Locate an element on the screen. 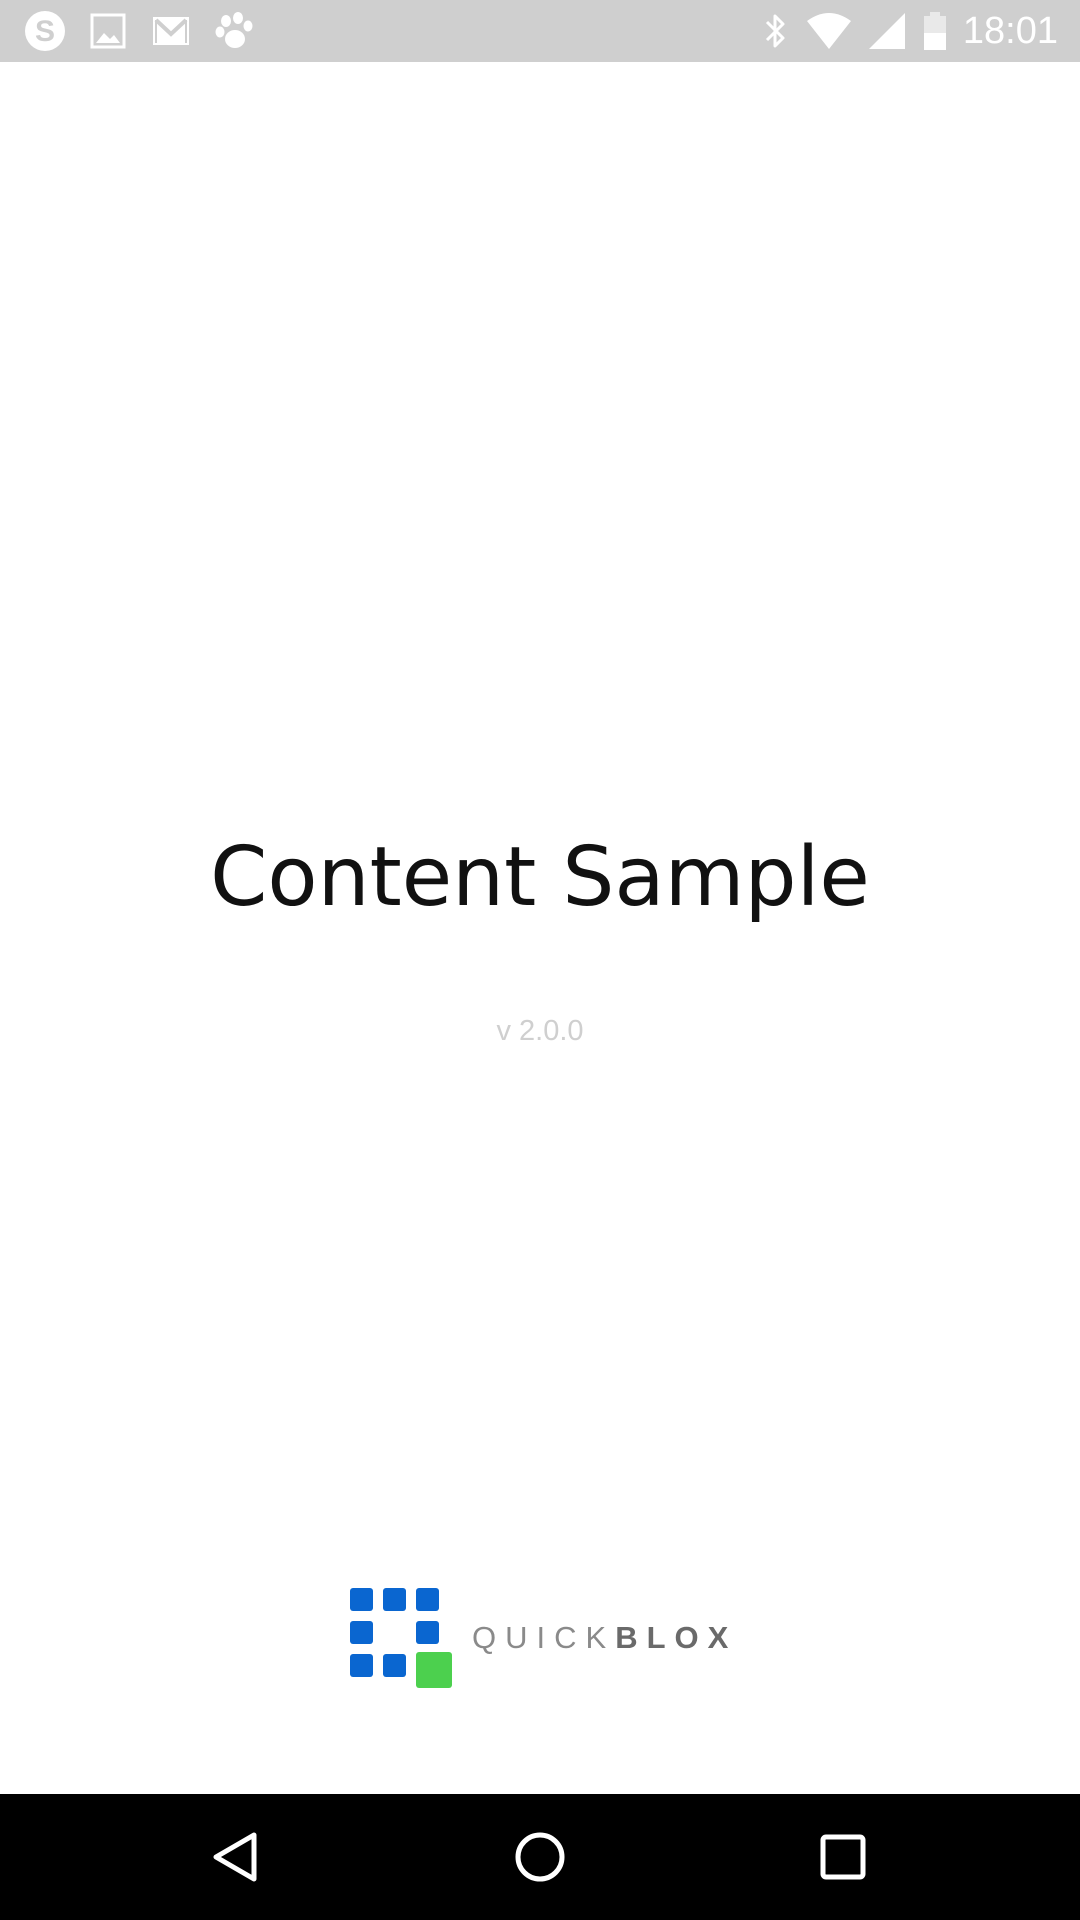 This screenshot has height=1920, width=1080. paw-icon is located at coordinates (235, 31).